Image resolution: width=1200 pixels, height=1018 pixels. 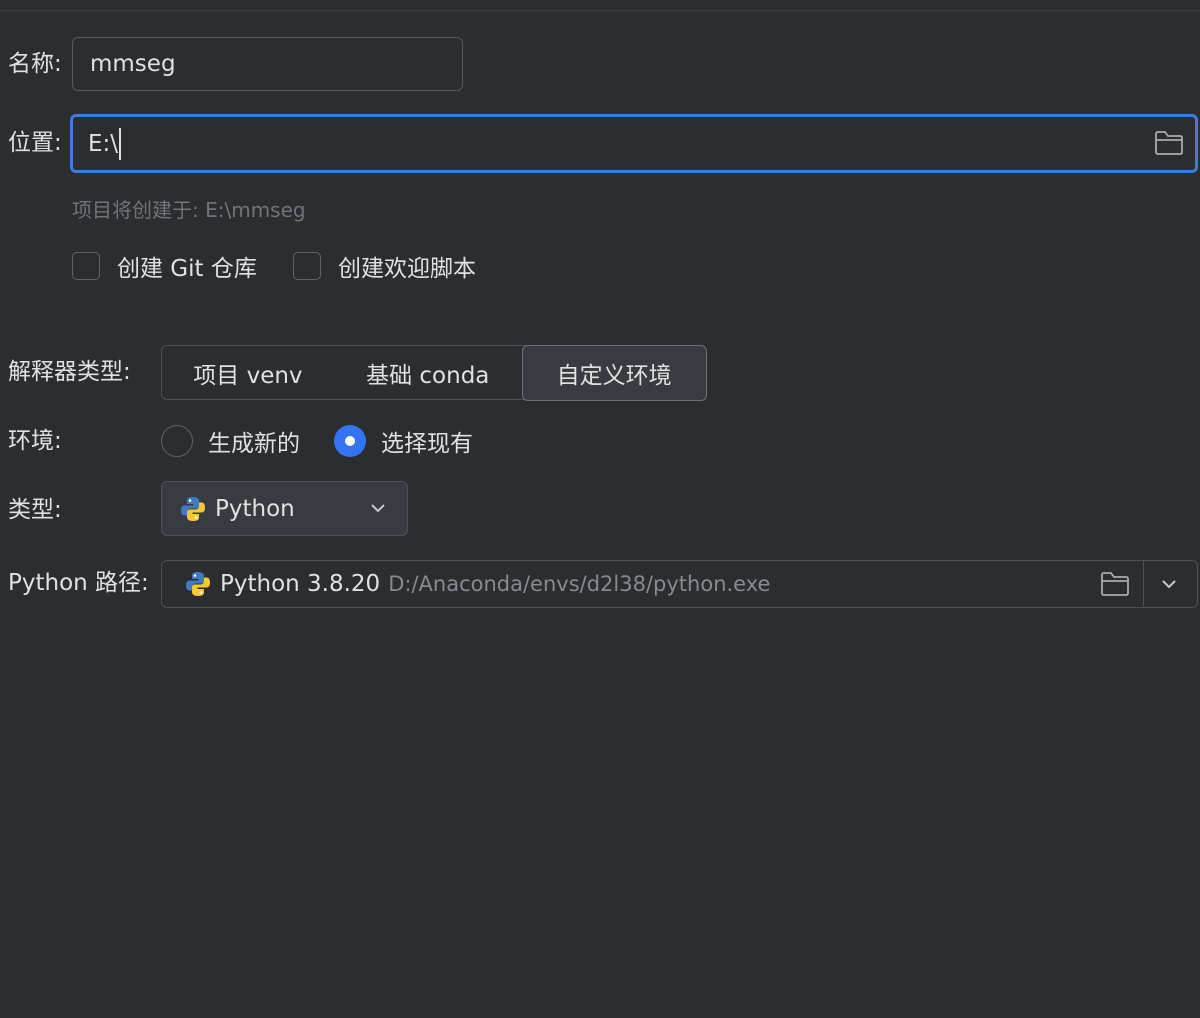 What do you see at coordinates (248, 372) in the screenshot?
I see `segment-project-venv: 项目 venv` at bounding box center [248, 372].